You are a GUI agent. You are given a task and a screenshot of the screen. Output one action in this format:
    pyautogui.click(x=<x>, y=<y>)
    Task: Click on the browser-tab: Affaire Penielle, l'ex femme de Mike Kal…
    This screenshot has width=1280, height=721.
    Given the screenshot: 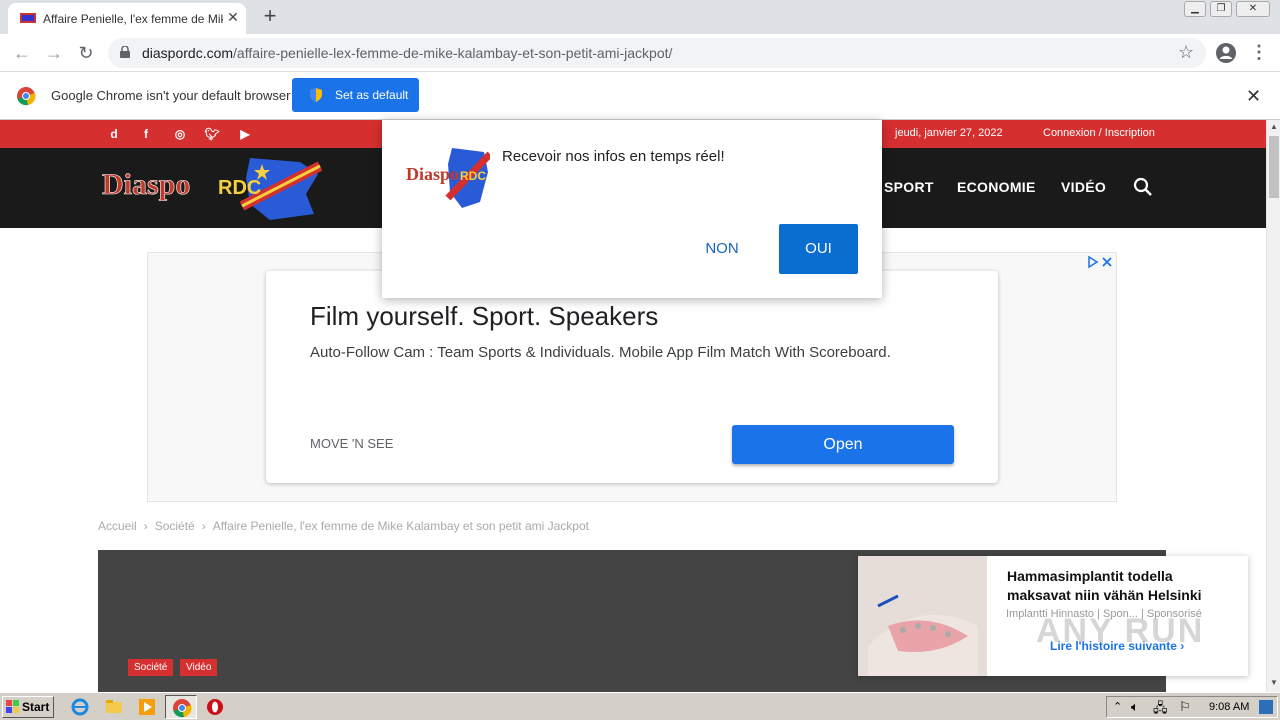 What is the action you would take?
    pyautogui.click(x=127, y=18)
    